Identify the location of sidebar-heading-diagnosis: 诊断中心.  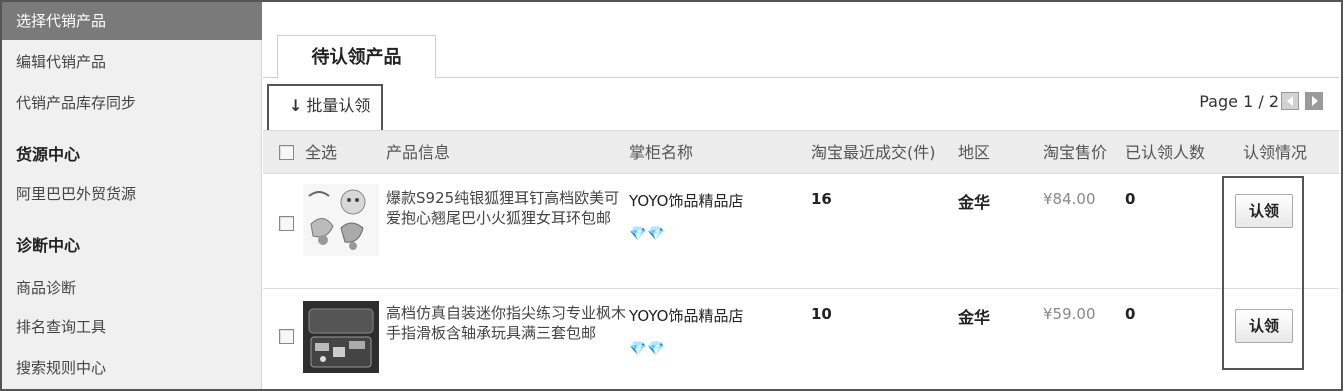
(48, 245).